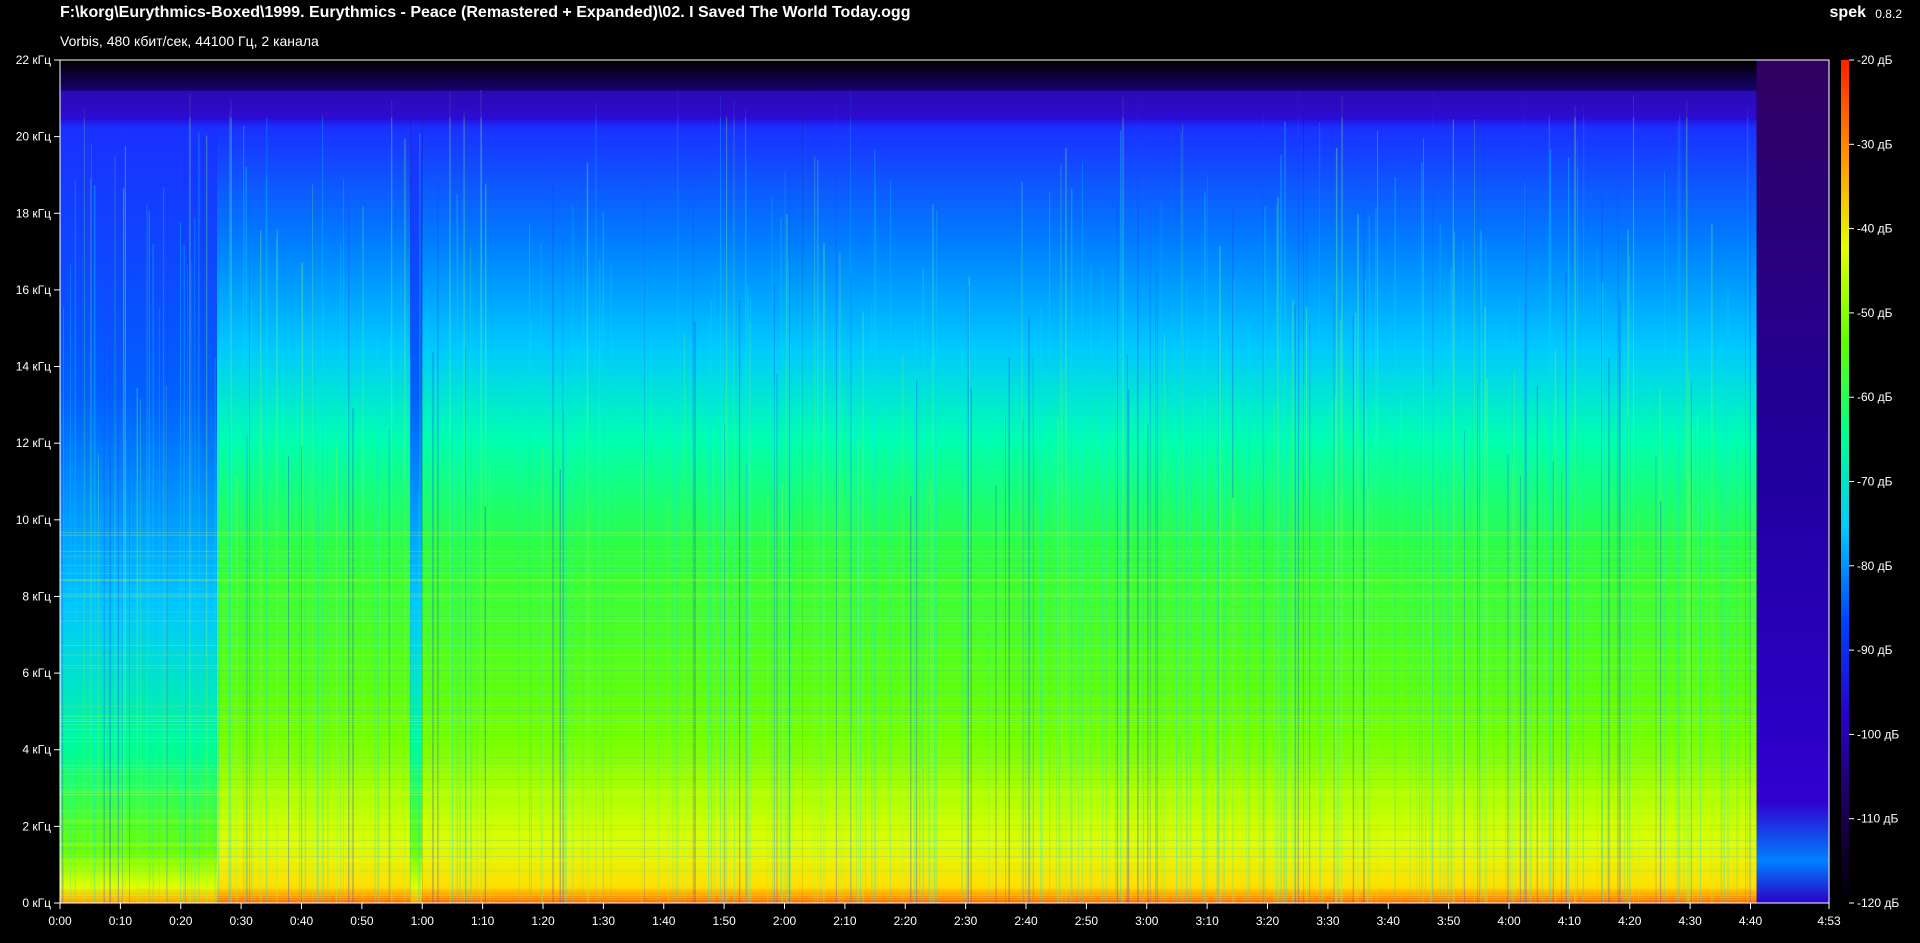 The height and width of the screenshot is (943, 1920). Describe the element at coordinates (1207, 921) in the screenshot. I see `x-tick-label: 3:10` at that location.